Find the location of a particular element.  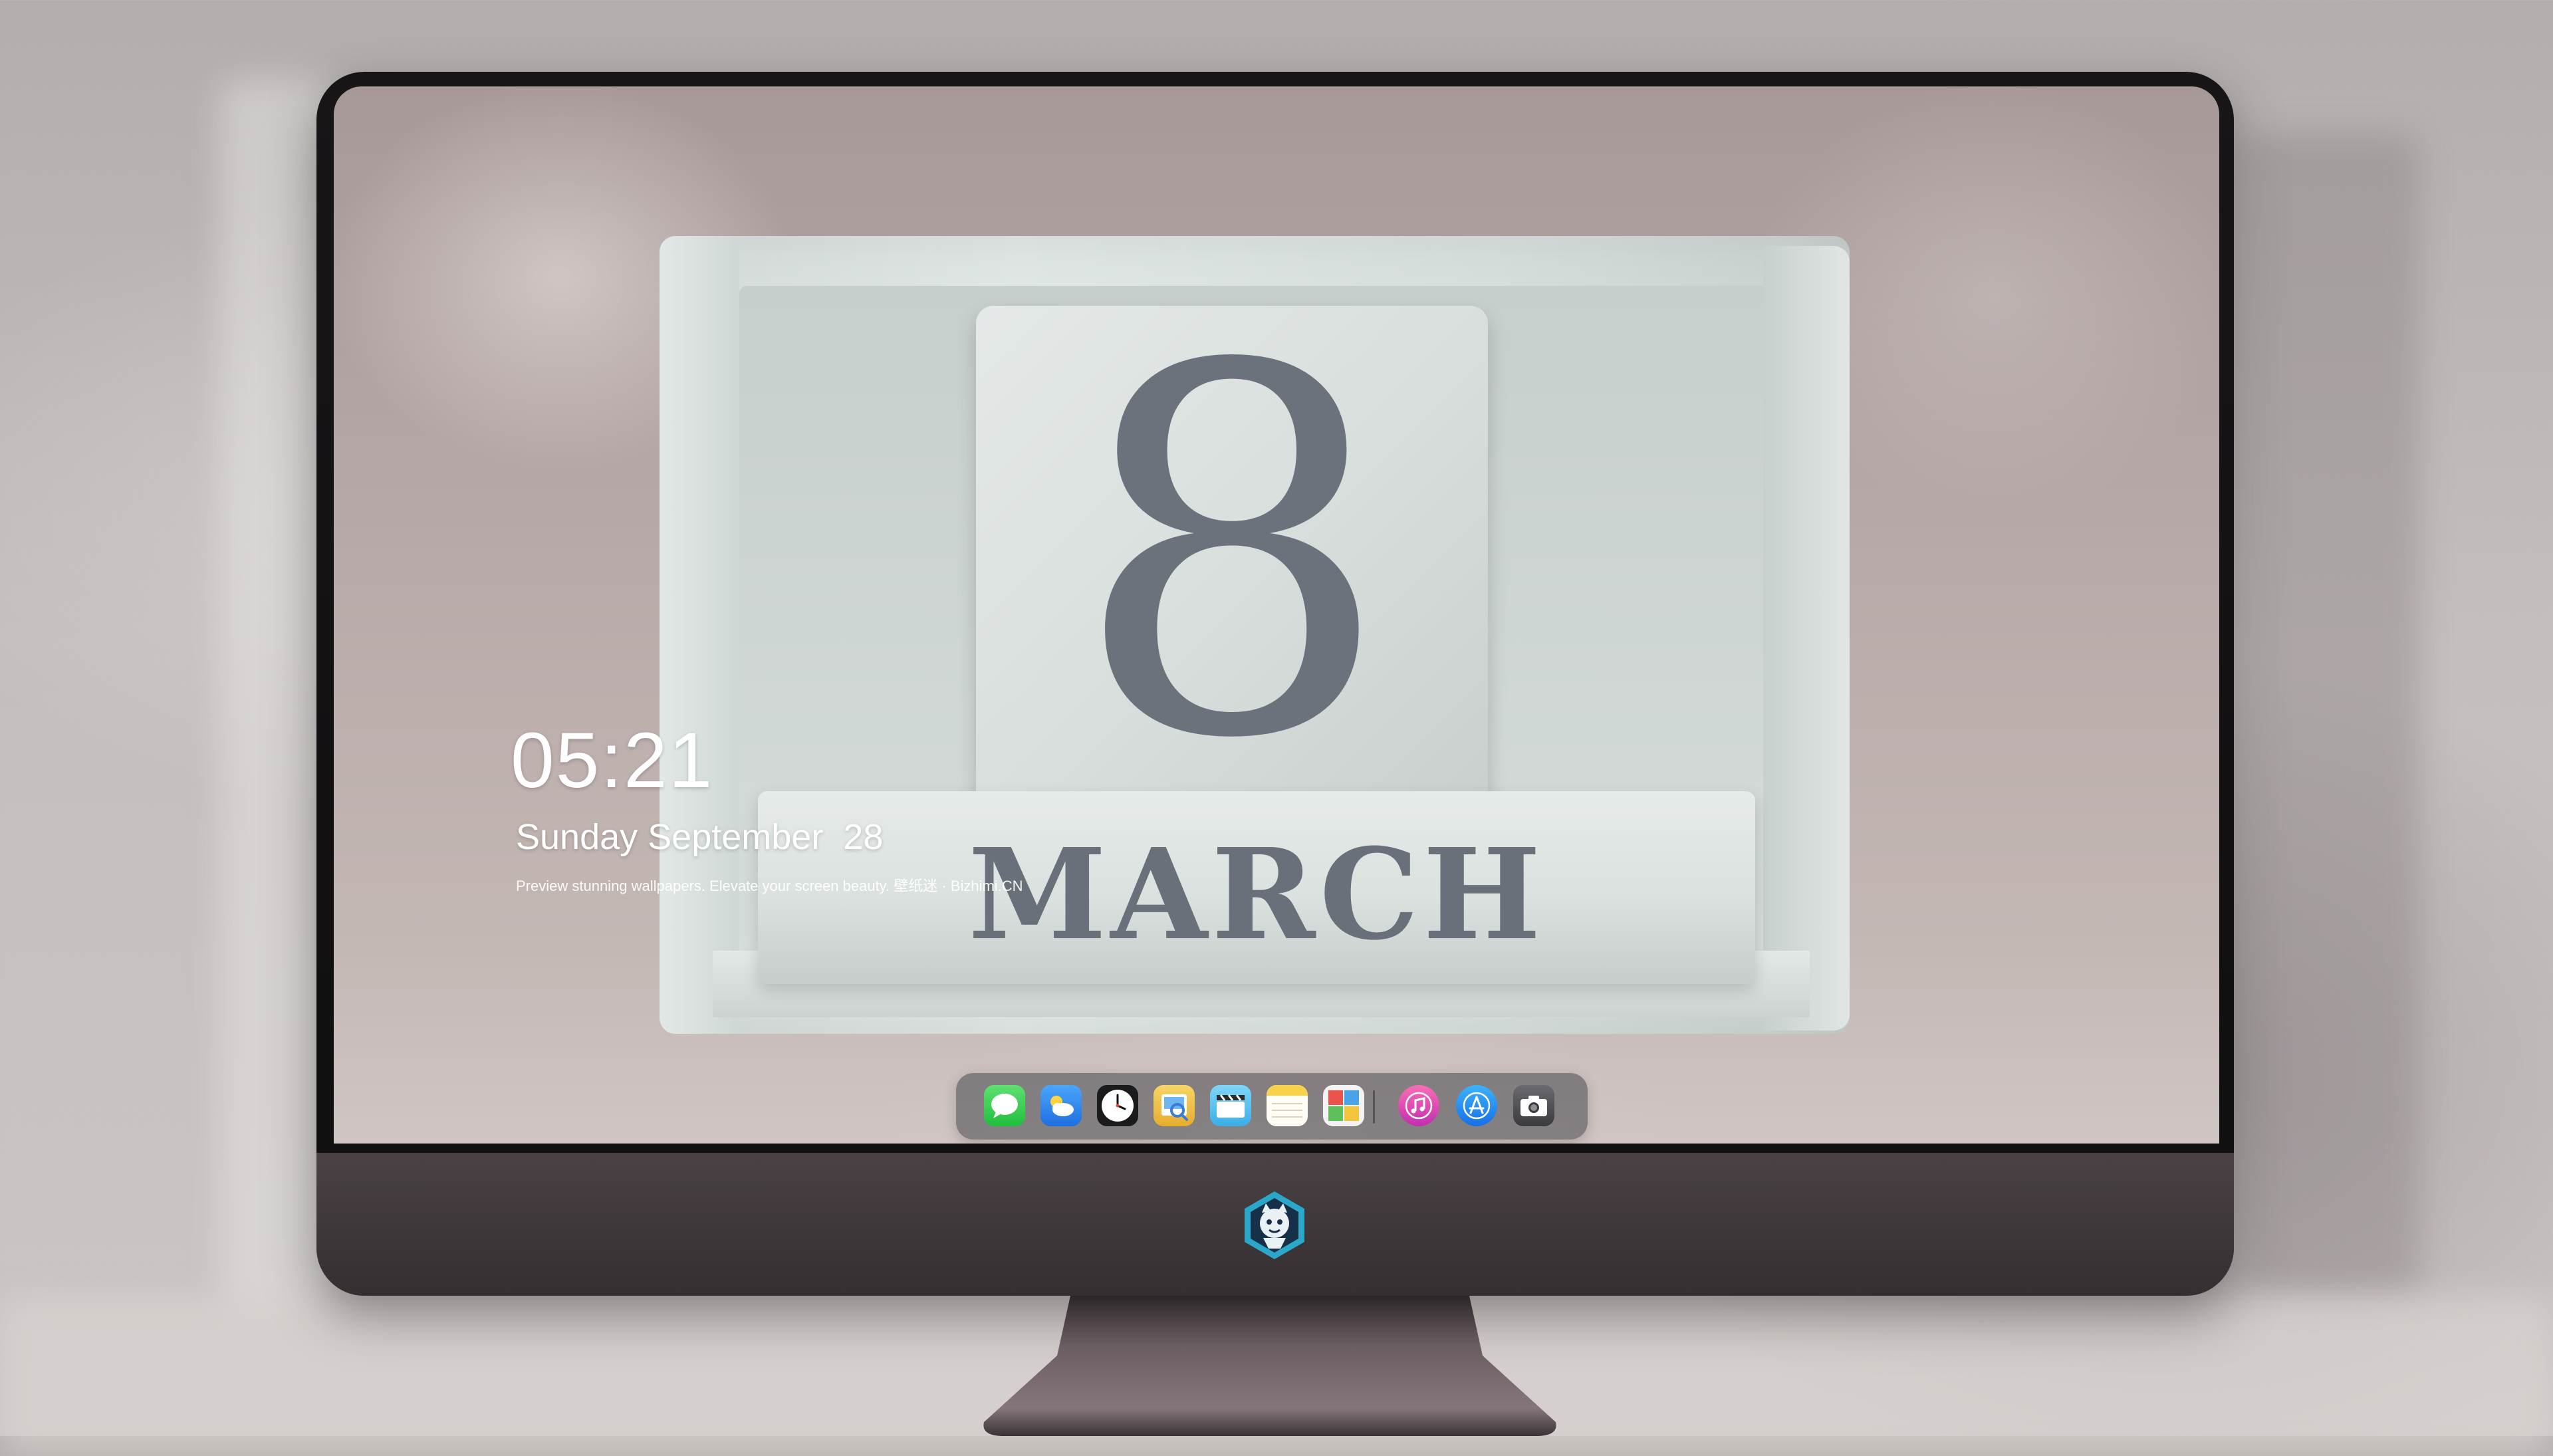

preview-app is located at coordinates (1174, 1105).